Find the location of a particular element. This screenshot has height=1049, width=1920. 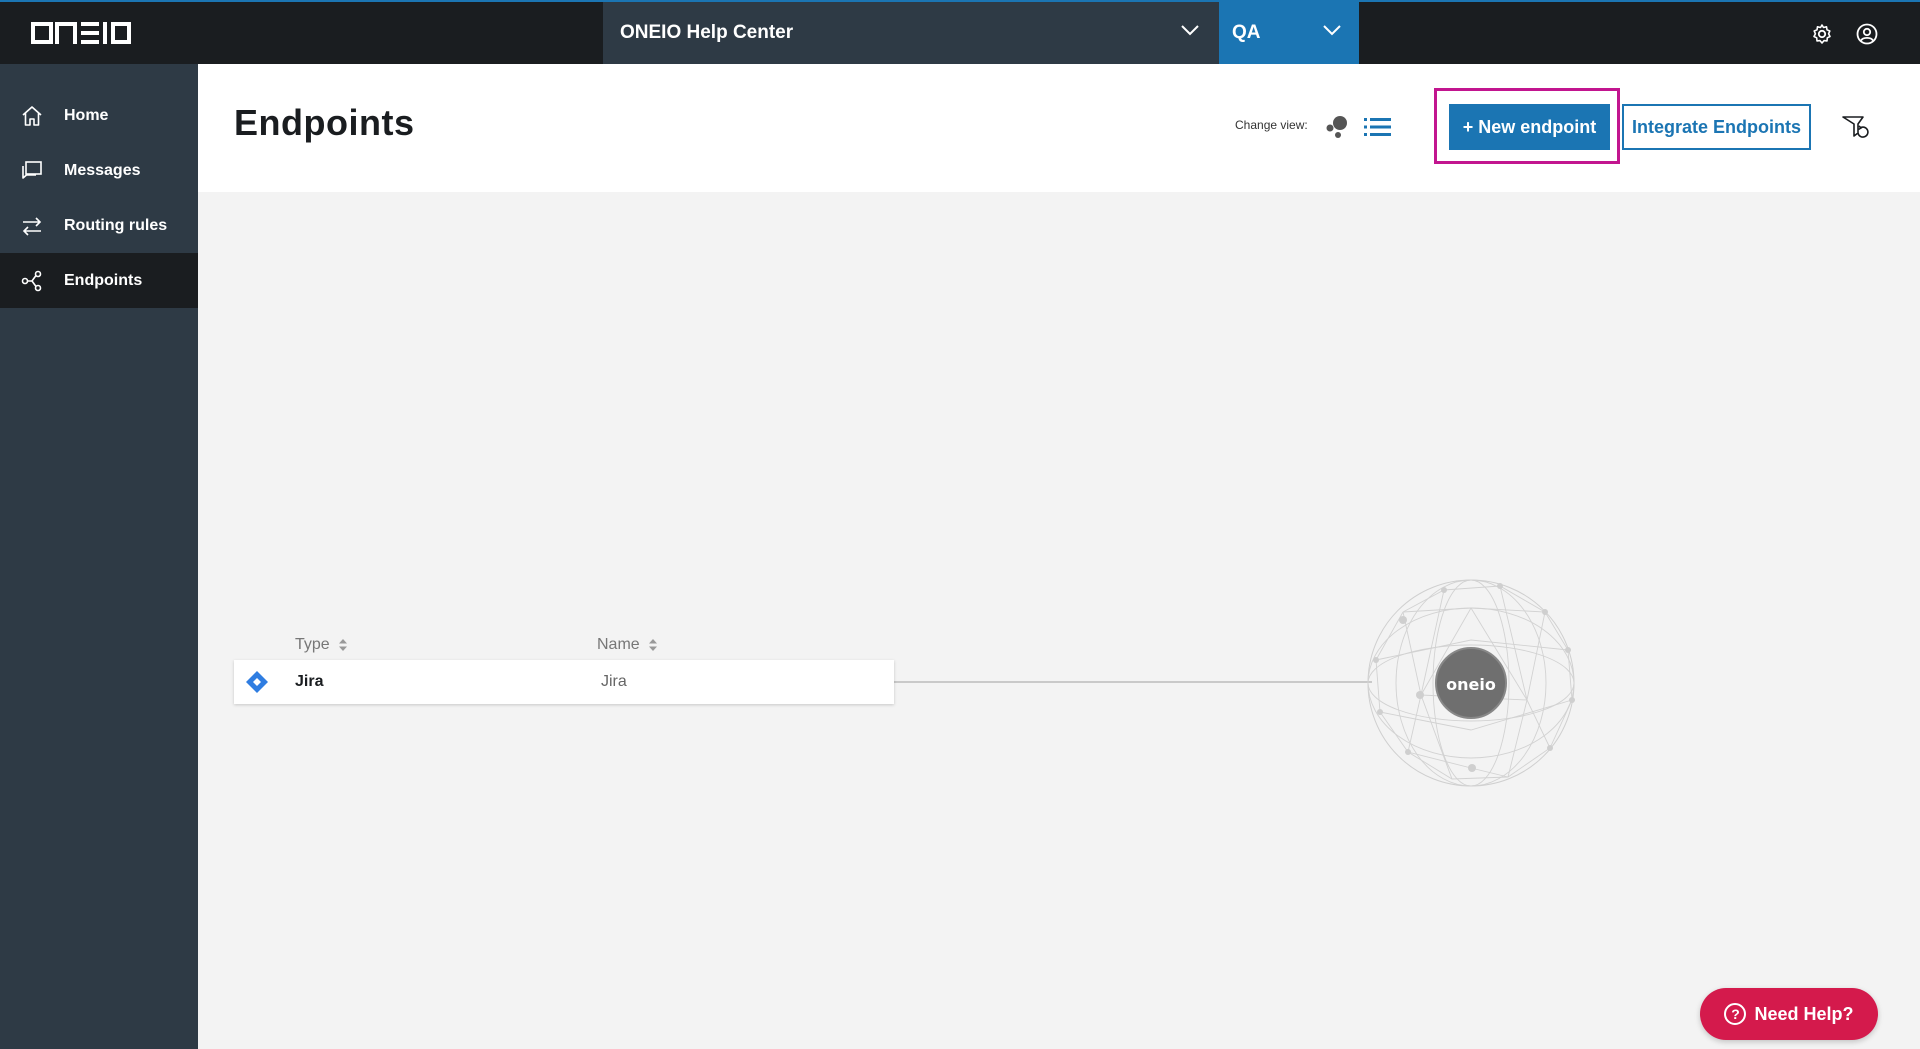

environment-name: QA is located at coordinates (1246, 32).